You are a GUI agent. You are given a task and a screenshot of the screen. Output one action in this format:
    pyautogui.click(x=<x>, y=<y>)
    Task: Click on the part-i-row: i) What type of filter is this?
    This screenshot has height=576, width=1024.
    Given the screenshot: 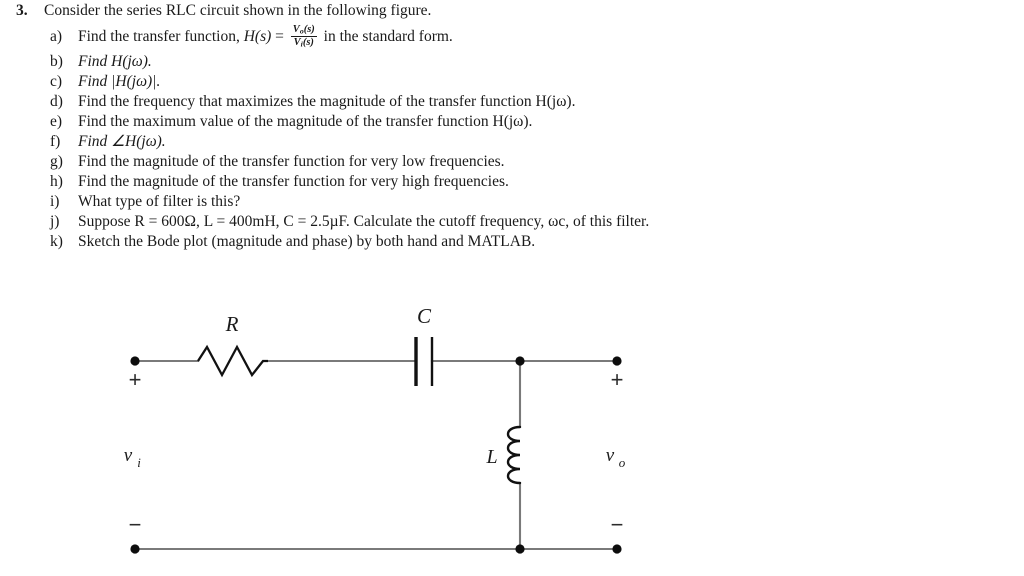 What is the action you would take?
    pyautogui.click(x=512, y=202)
    